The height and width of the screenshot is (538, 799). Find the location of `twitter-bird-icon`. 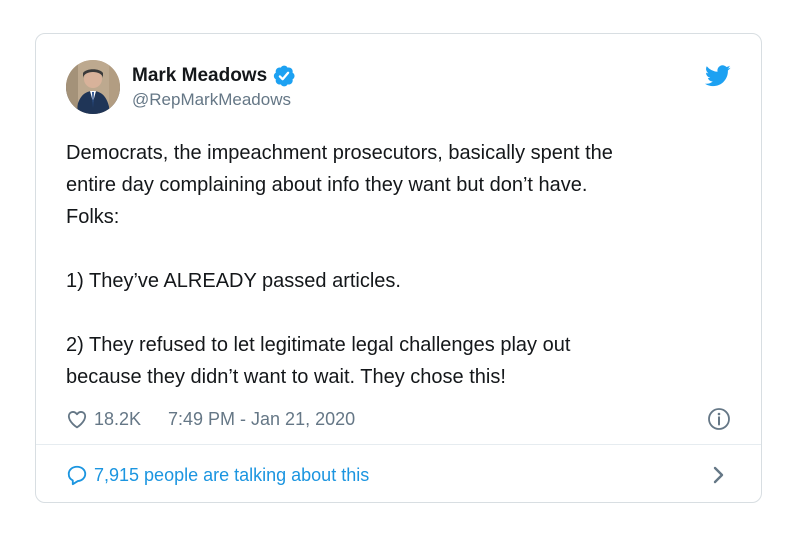

twitter-bird-icon is located at coordinates (718, 76).